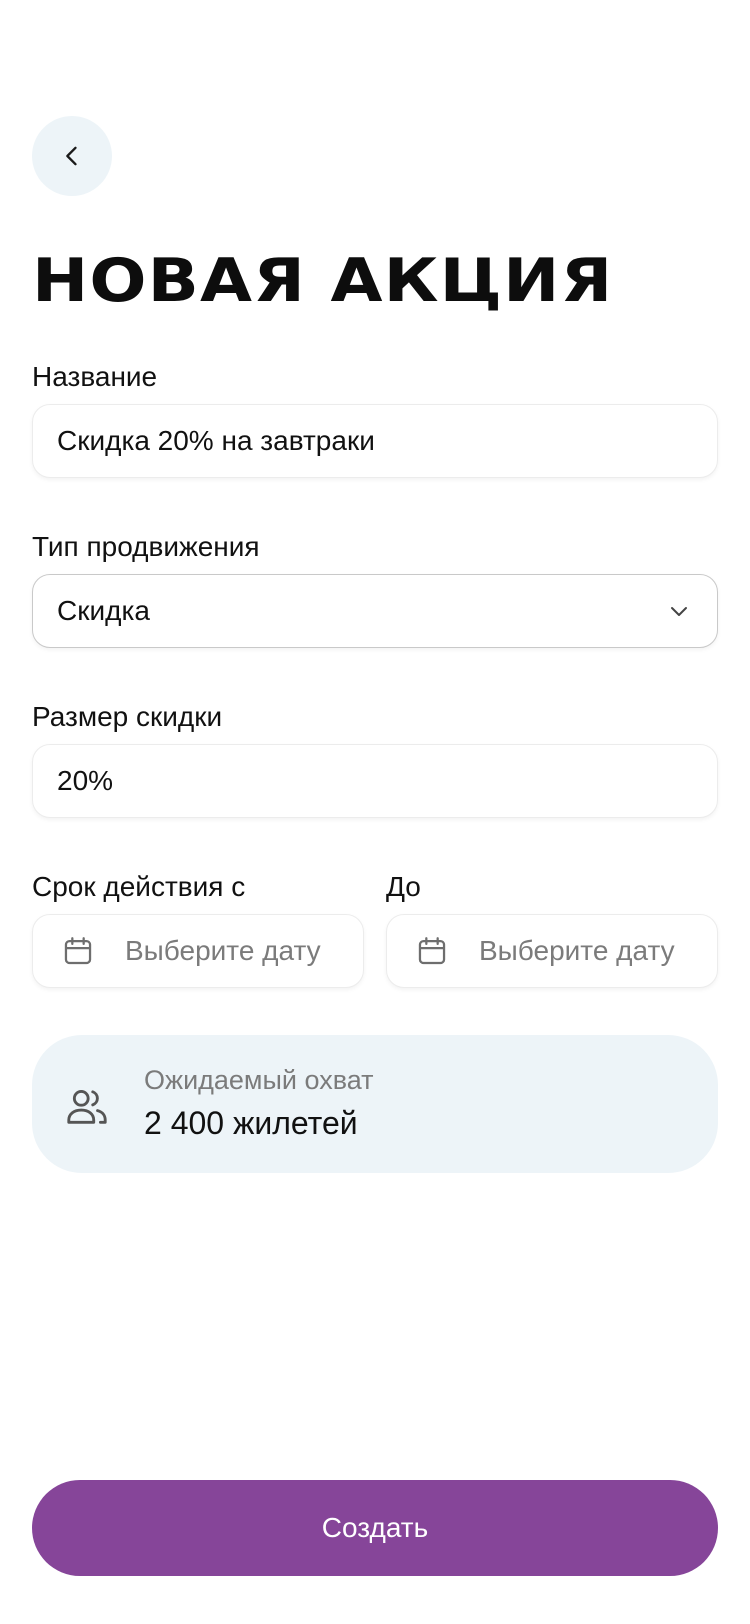  I want to click on valid-from-label: Срок действия с, so click(139, 886).